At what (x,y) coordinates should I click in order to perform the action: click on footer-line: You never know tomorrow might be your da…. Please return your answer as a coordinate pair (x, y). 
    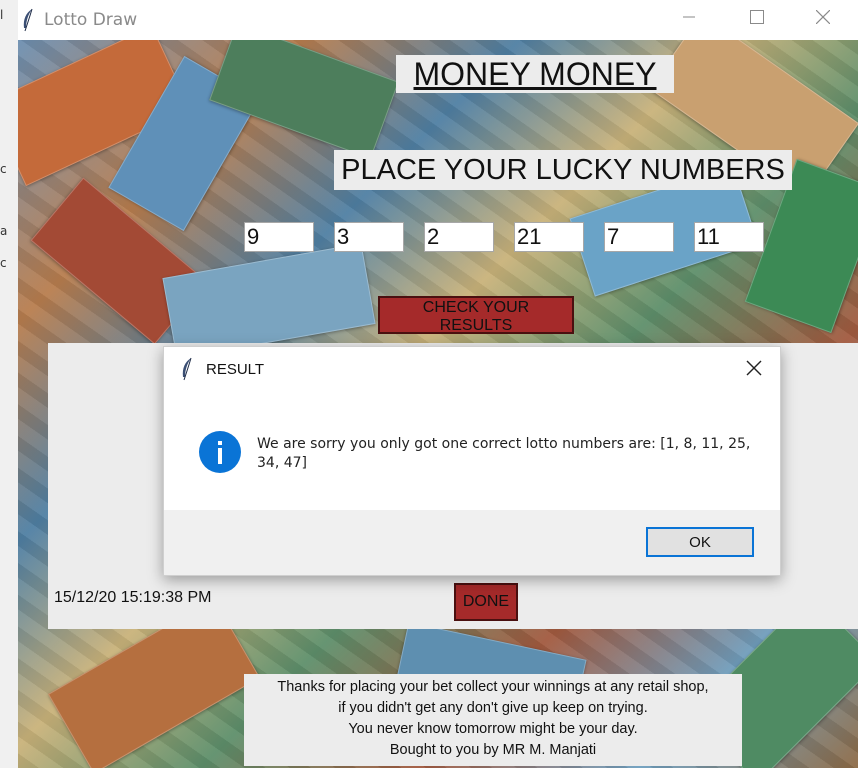
    Looking at the image, I should click on (493, 729).